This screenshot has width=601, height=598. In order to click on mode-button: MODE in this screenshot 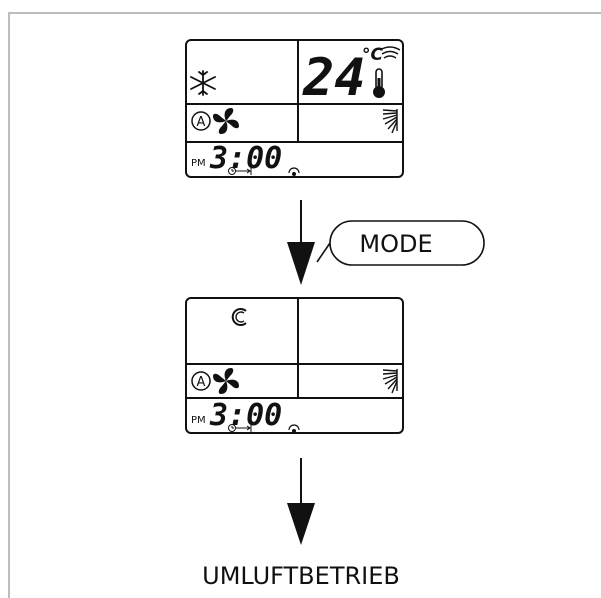, I will do `click(400, 243)`.